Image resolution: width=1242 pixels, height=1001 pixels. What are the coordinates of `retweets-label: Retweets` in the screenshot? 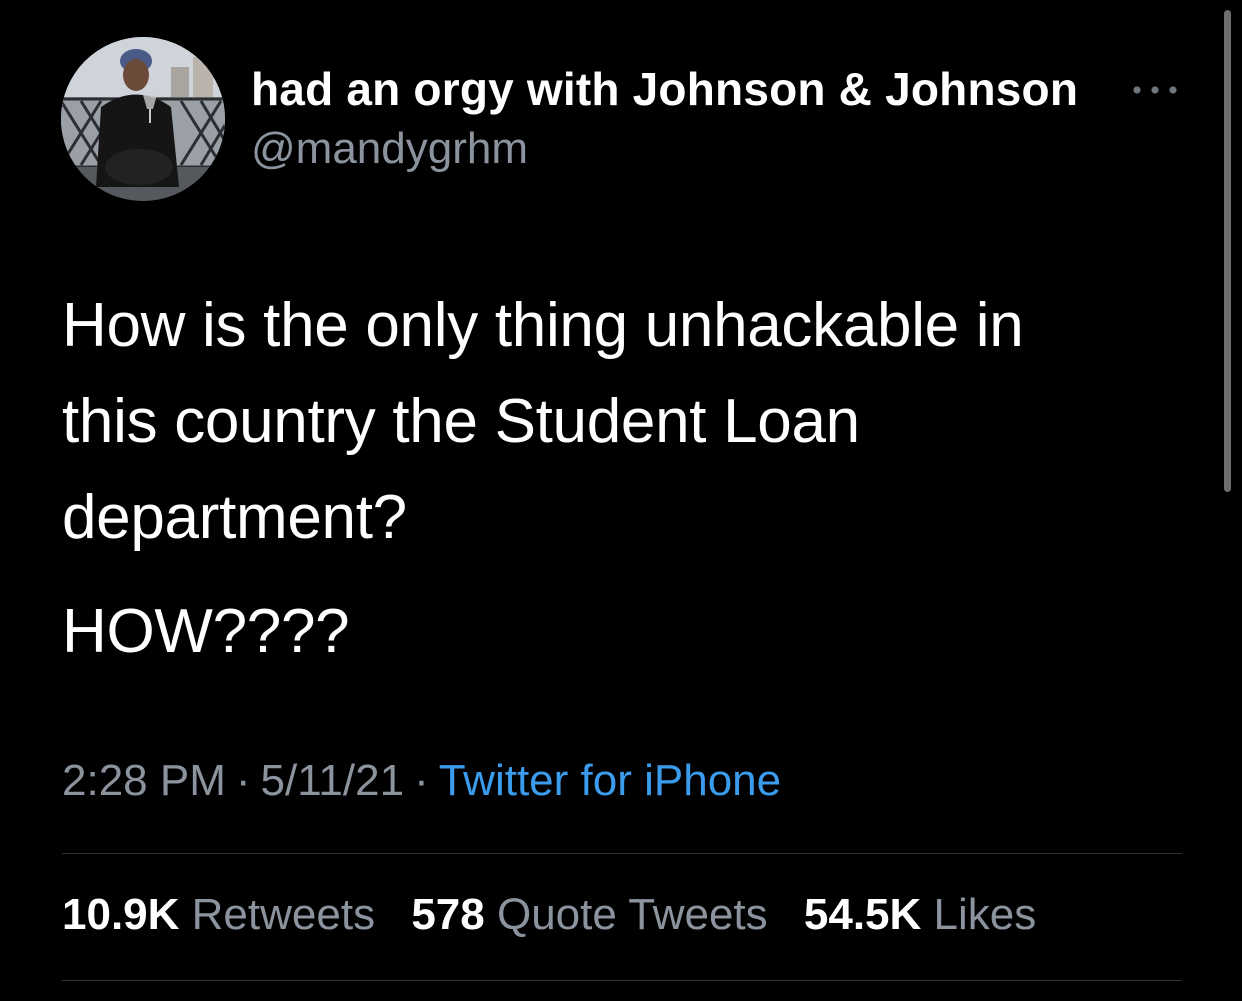 It's located at (283, 914).